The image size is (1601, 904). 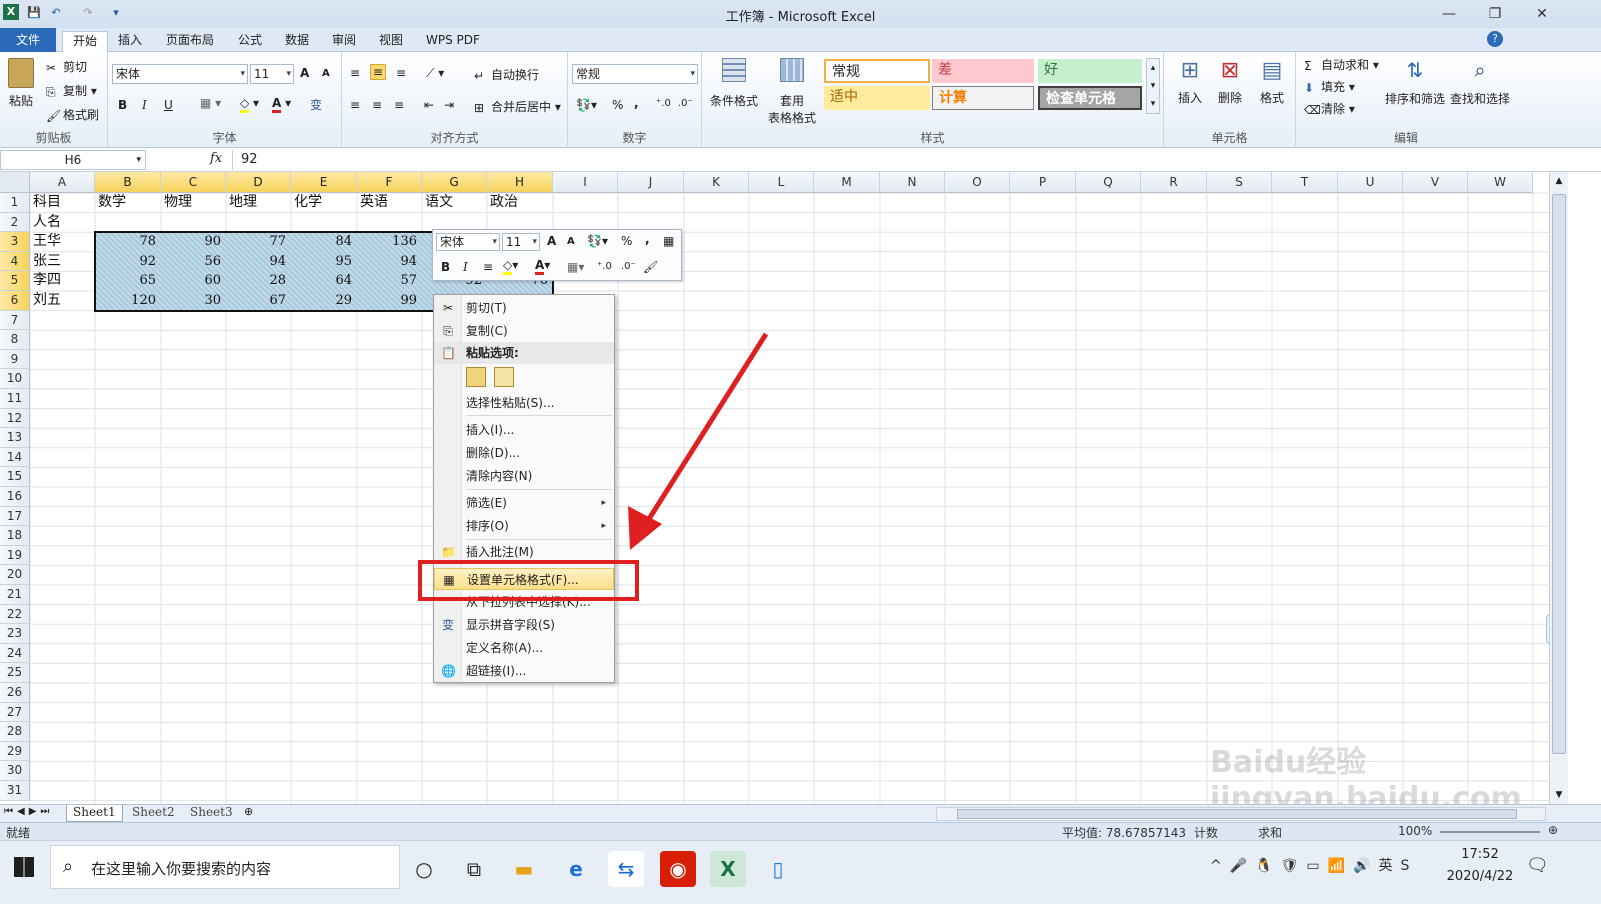 What do you see at coordinates (15, 359) in the screenshot?
I see `row-header-9: 9` at bounding box center [15, 359].